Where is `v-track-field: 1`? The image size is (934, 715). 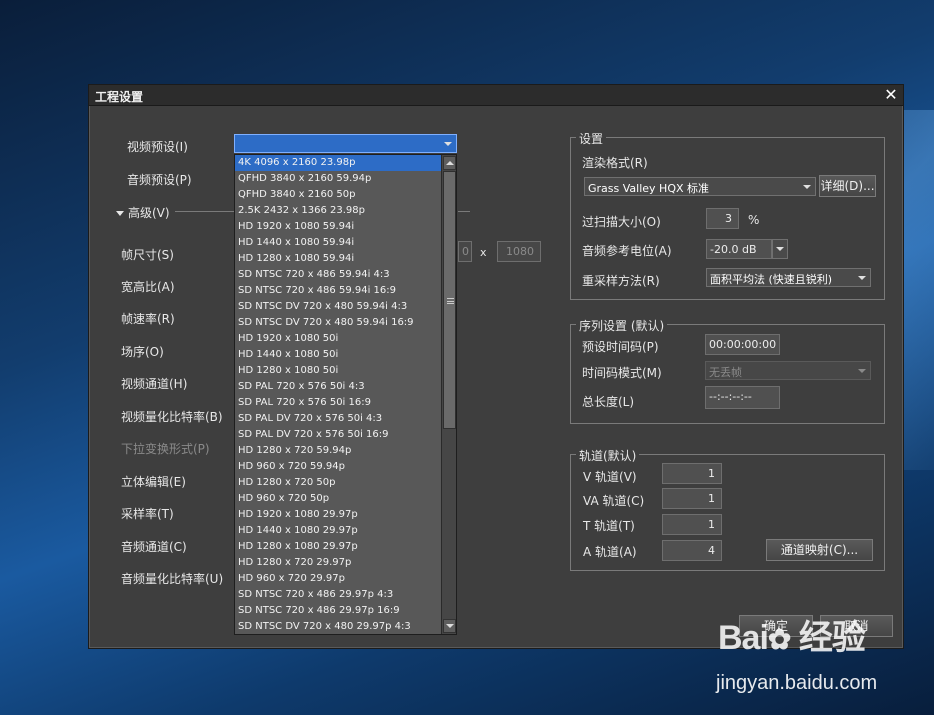
v-track-field: 1 is located at coordinates (692, 473).